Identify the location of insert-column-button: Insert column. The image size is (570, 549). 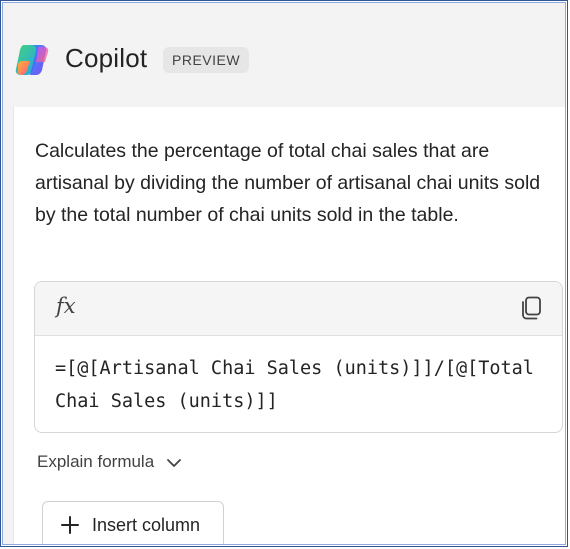
(133, 522).